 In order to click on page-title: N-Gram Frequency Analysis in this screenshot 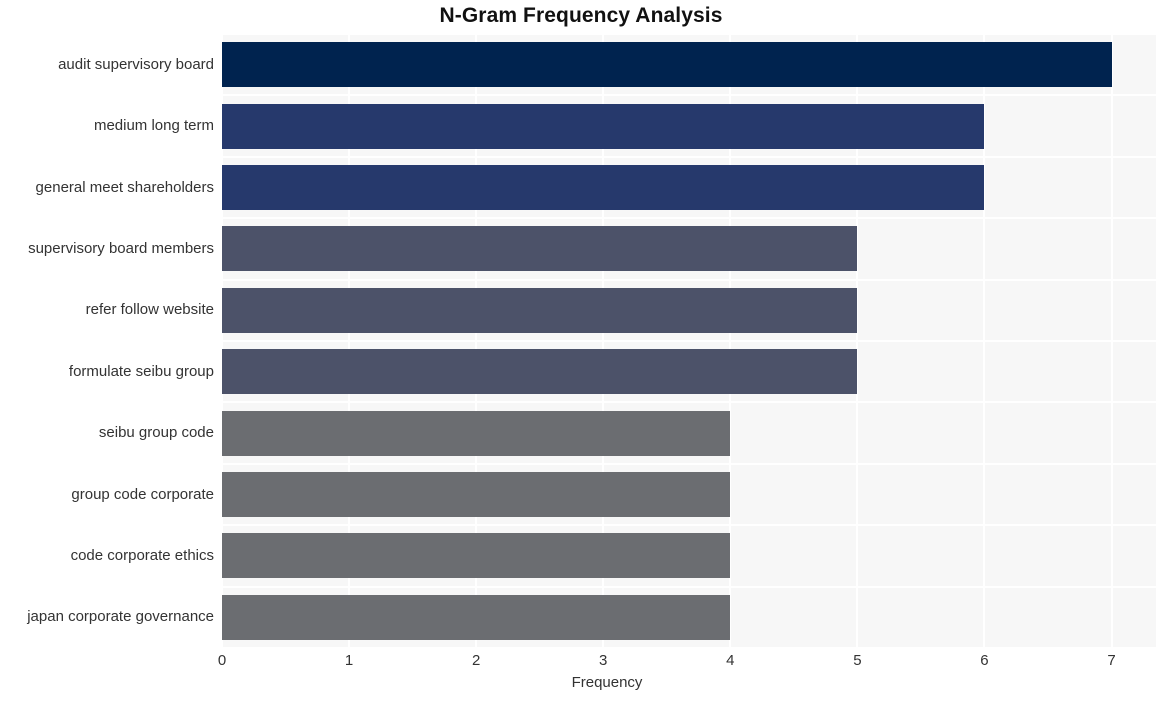, I will do `click(581, 15)`.